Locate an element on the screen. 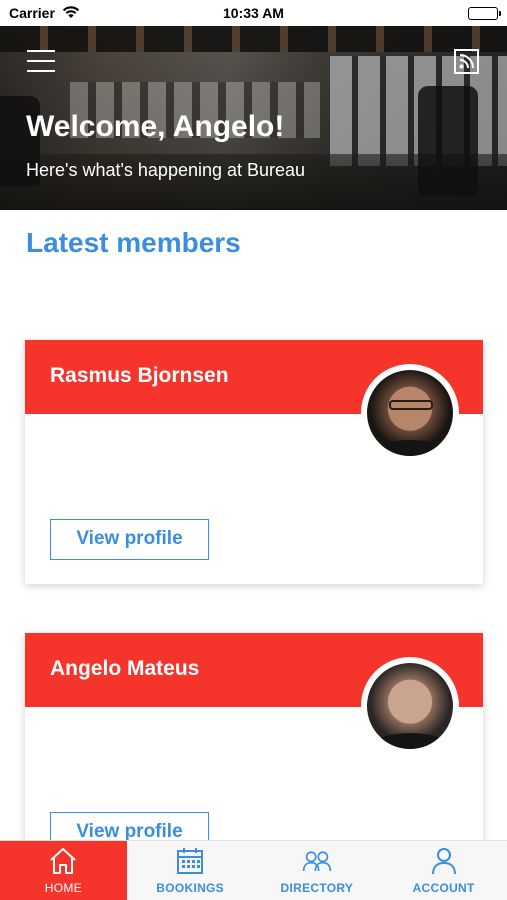 The image size is (507, 900). tab-label: HOME is located at coordinates (63, 888).